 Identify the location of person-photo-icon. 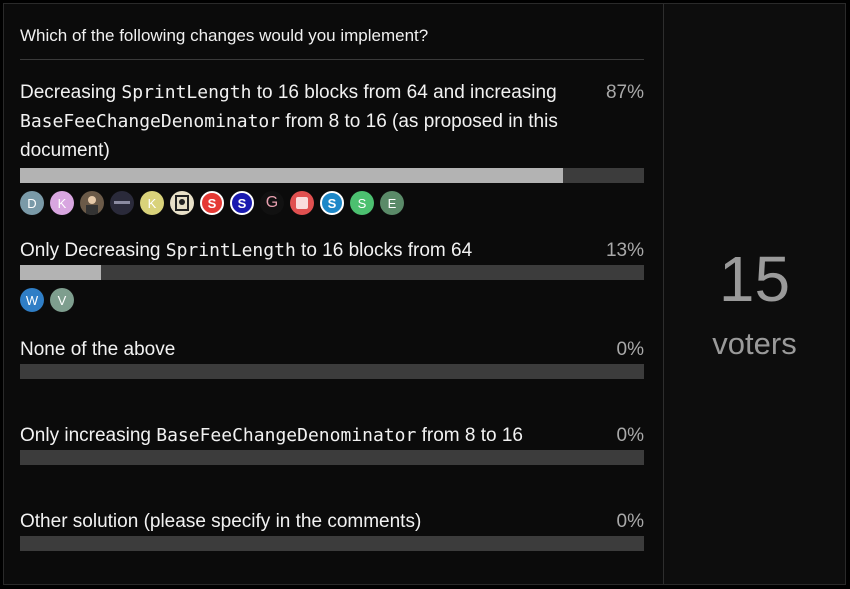
(92, 203).